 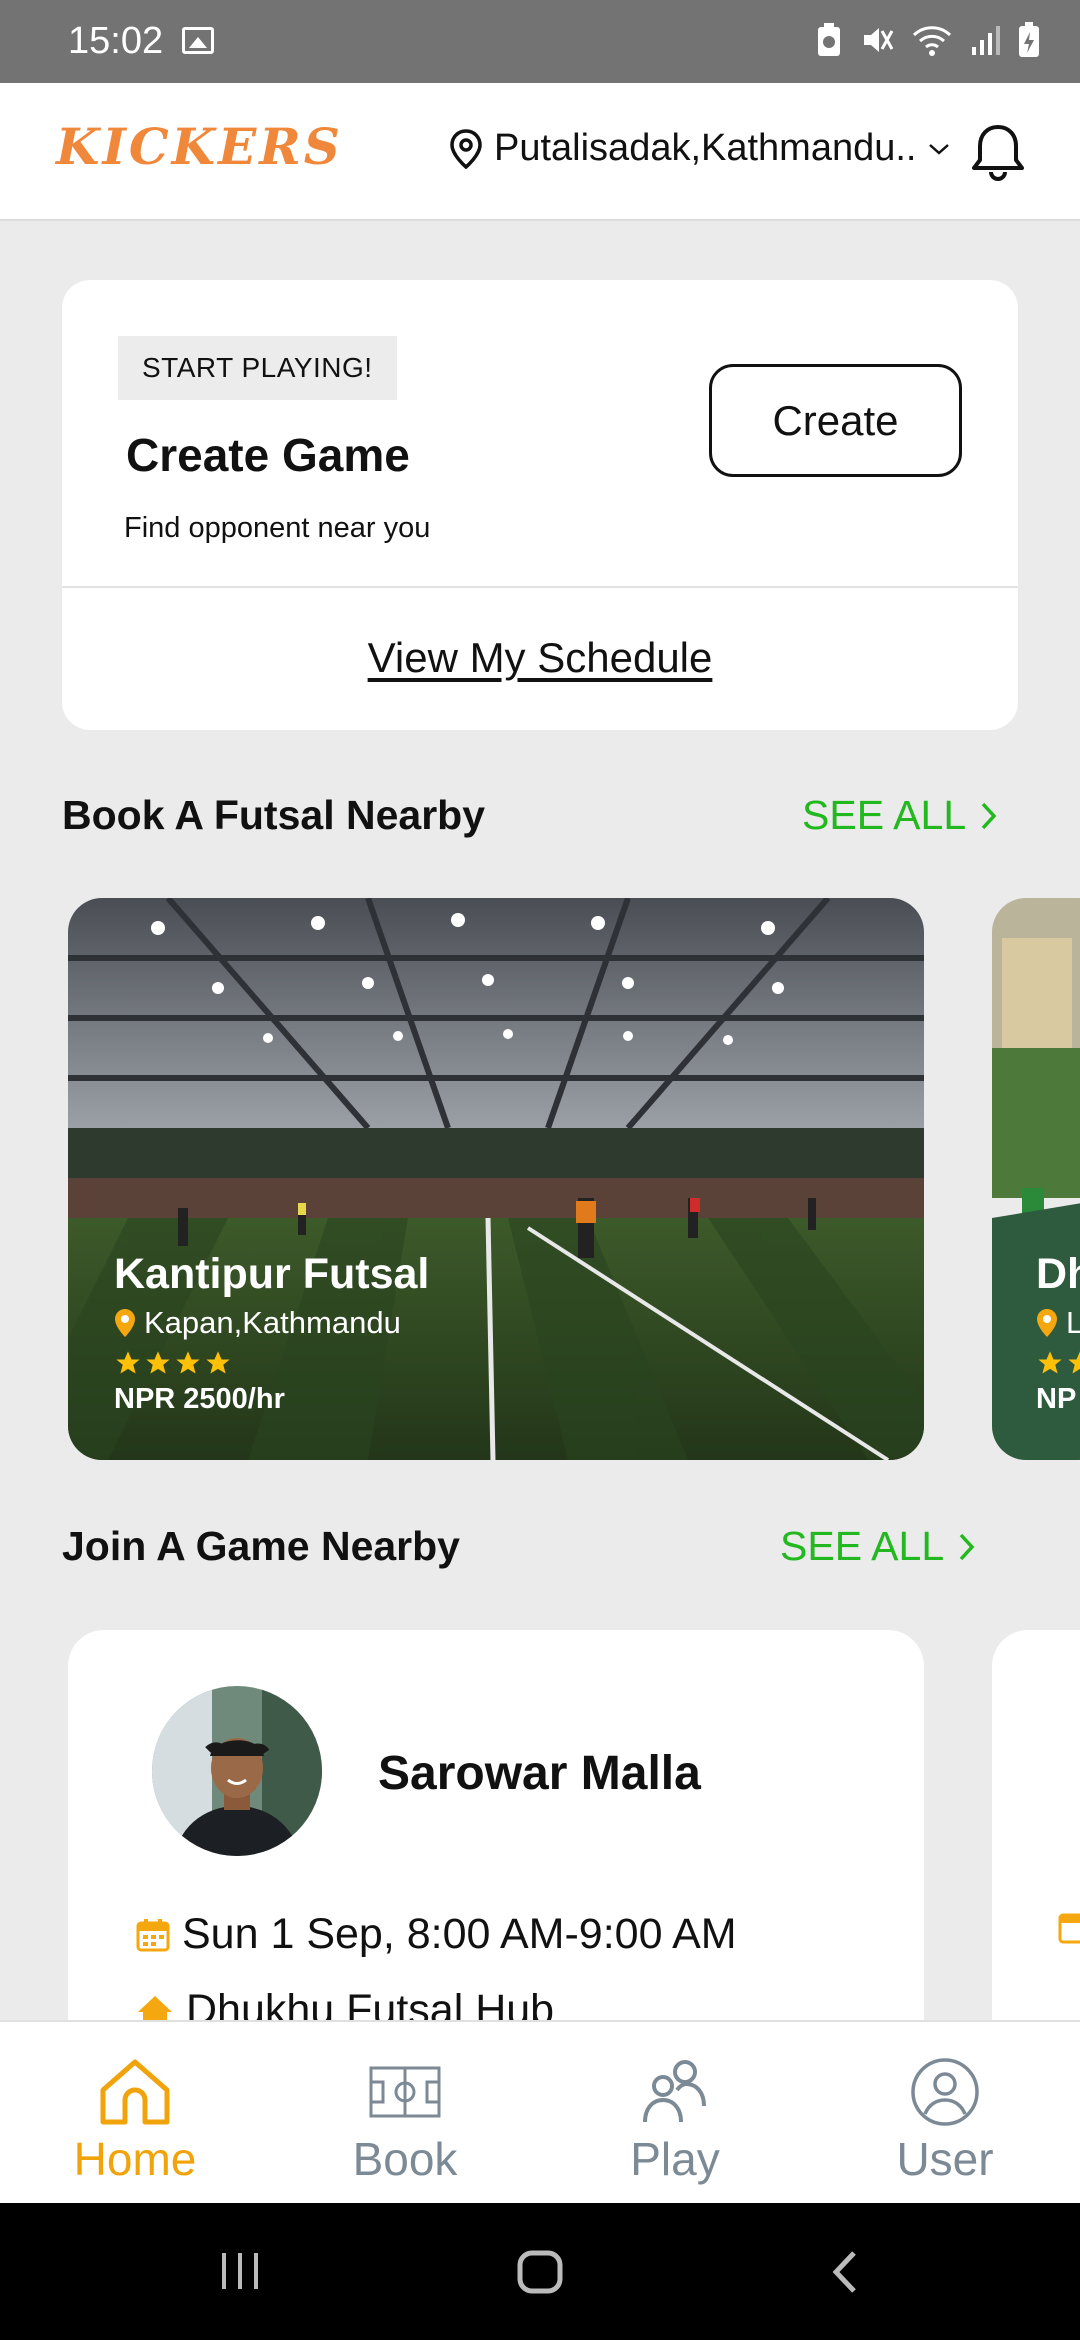 I want to click on book-section-title: Book A Futsal Nearby, so click(x=273, y=815).